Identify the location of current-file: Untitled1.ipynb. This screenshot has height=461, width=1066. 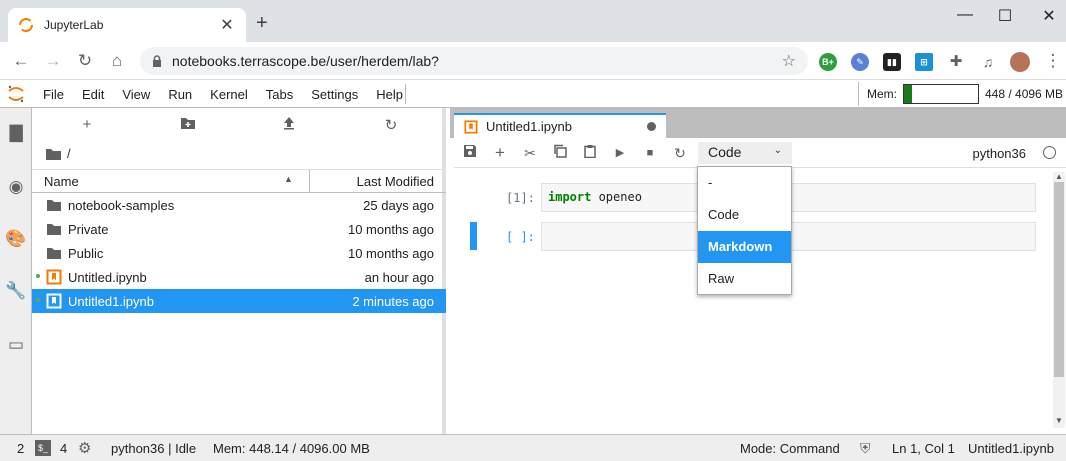
(1011, 448).